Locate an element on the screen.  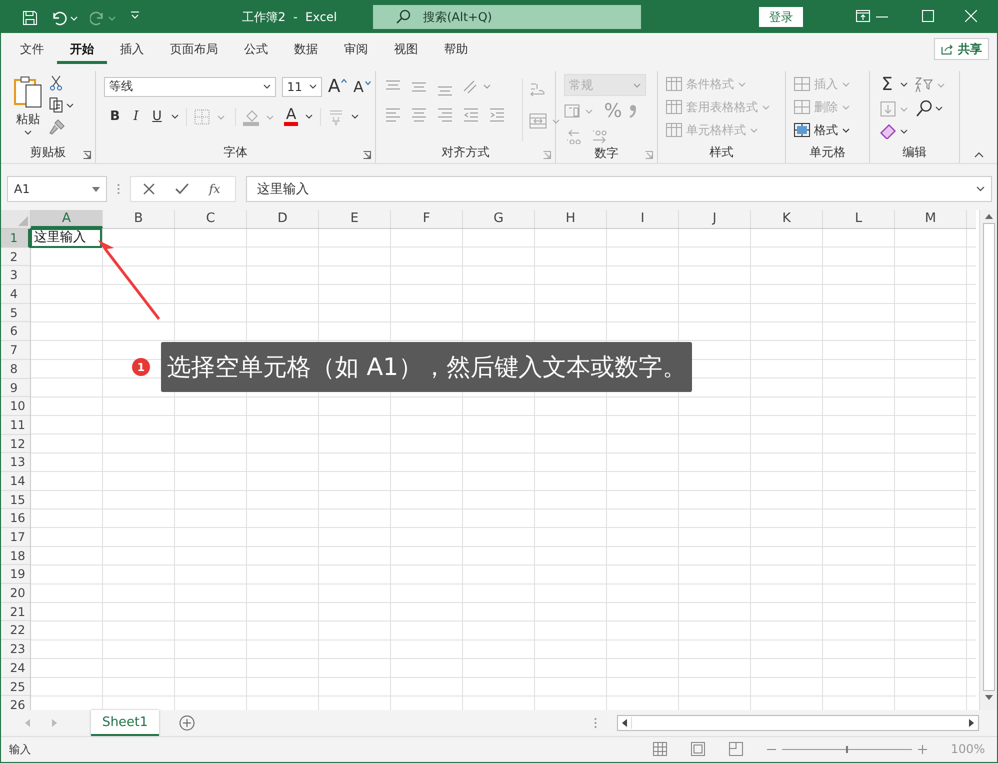
name-box: A1 is located at coordinates (57, 189).